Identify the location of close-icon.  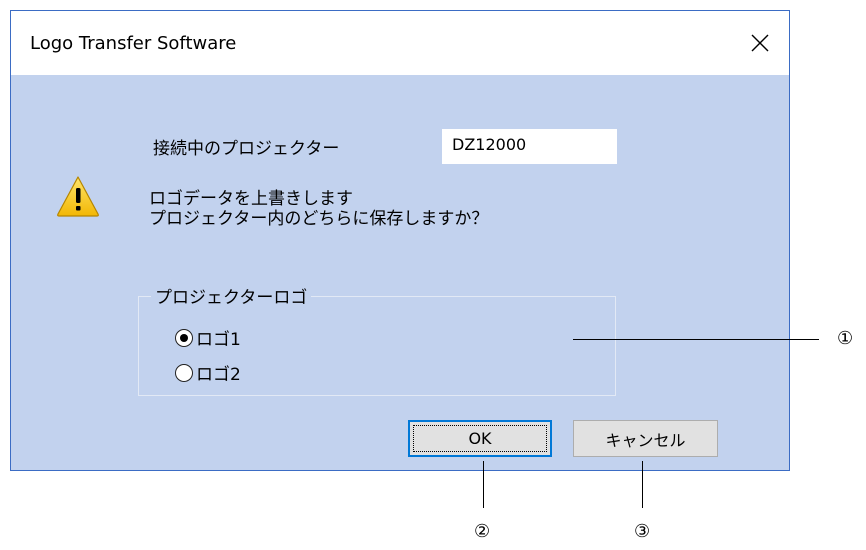
(760, 43).